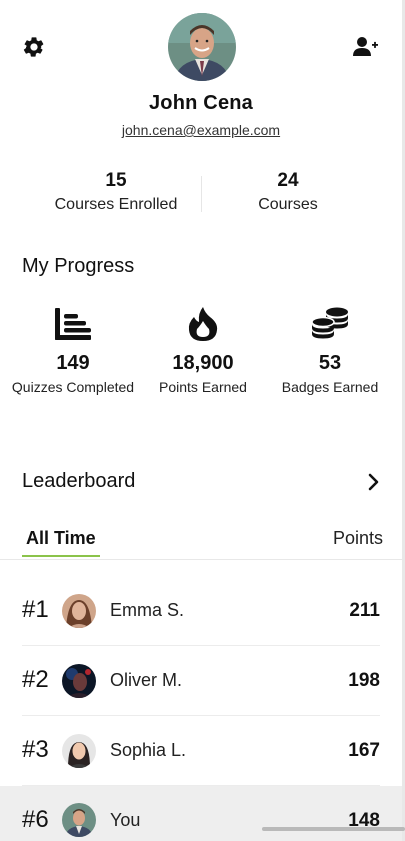  What do you see at coordinates (203, 351) in the screenshot?
I see `points-earned-card: 18,900 Points Earned` at bounding box center [203, 351].